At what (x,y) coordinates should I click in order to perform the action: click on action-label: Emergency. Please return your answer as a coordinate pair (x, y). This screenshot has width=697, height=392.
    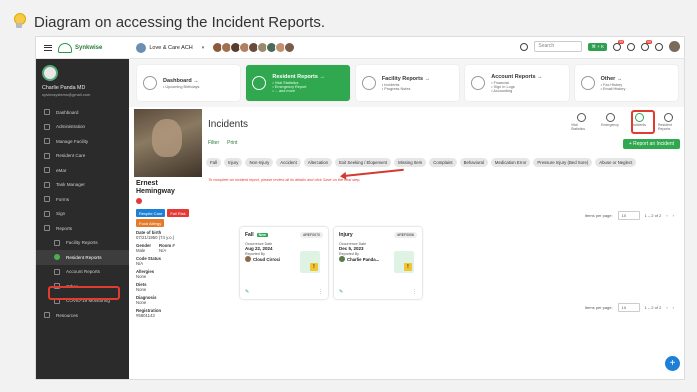
    Looking at the image, I should click on (610, 125).